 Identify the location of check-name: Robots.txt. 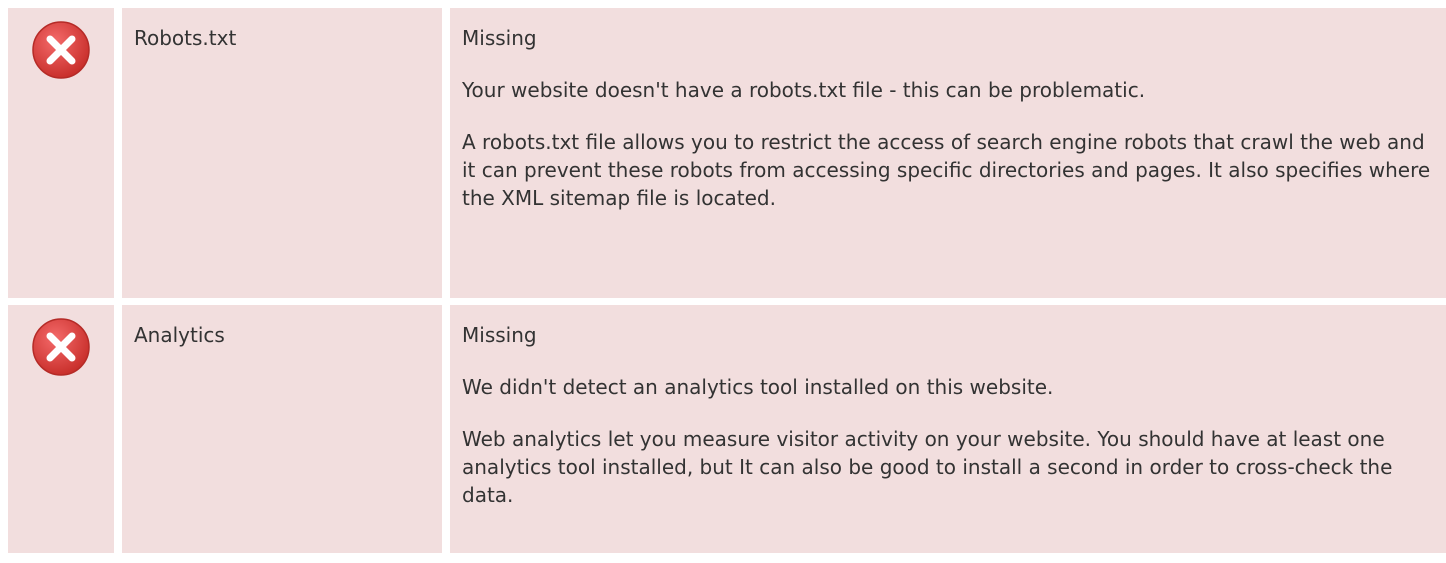
(282, 153).